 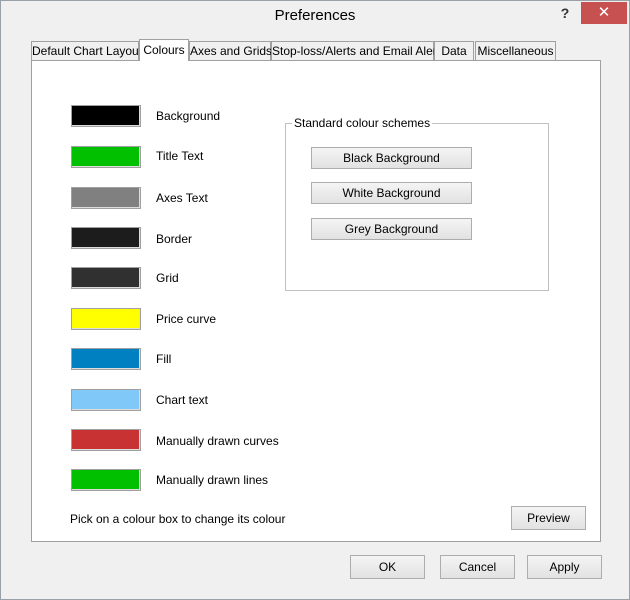 I want to click on label-axes-text: Axes Text, so click(x=182, y=198).